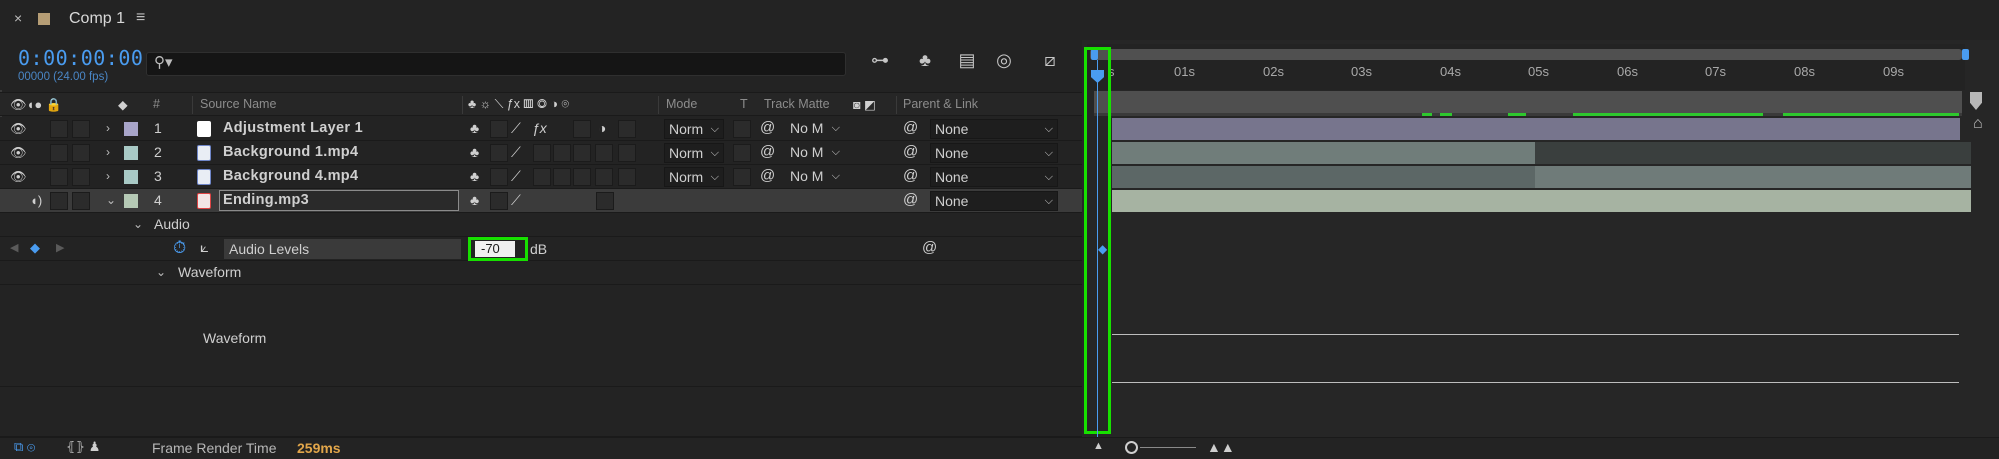 The height and width of the screenshot is (459, 1999). What do you see at coordinates (339, 200) in the screenshot?
I see `layer-name-edit: Ending.mp3` at bounding box center [339, 200].